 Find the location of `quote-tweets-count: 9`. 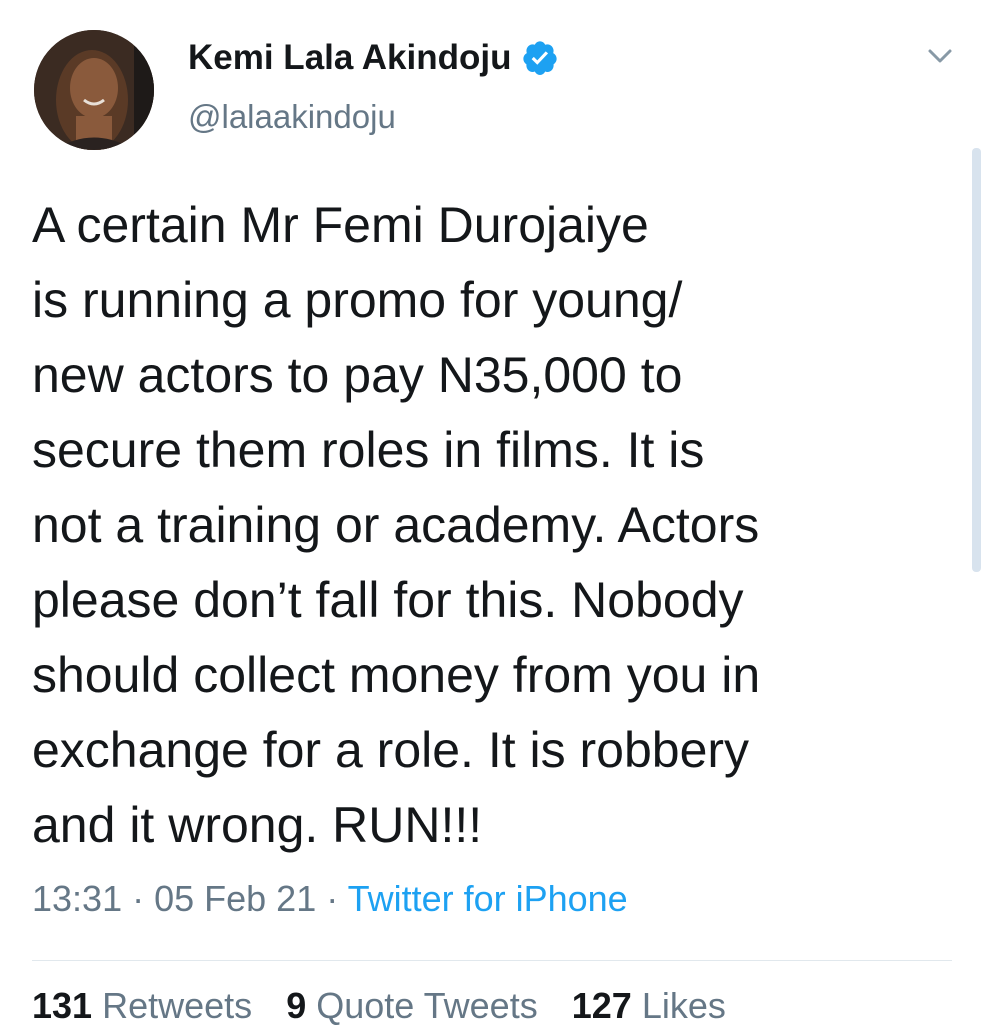

quote-tweets-count: 9 is located at coordinates (296, 1005).